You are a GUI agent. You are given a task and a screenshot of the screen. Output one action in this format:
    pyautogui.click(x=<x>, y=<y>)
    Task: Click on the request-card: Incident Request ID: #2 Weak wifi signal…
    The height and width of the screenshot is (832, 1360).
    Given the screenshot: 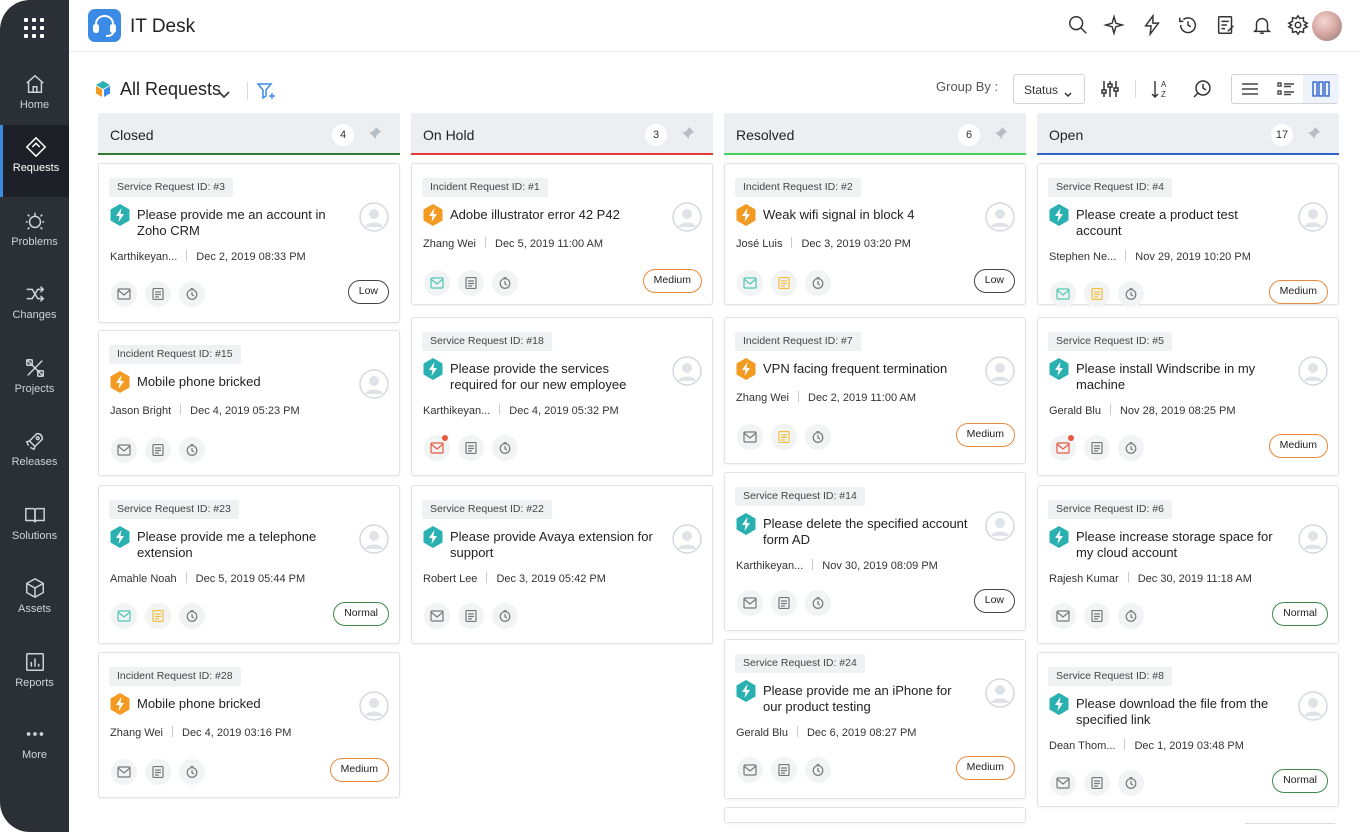 What is the action you would take?
    pyautogui.click(x=875, y=234)
    